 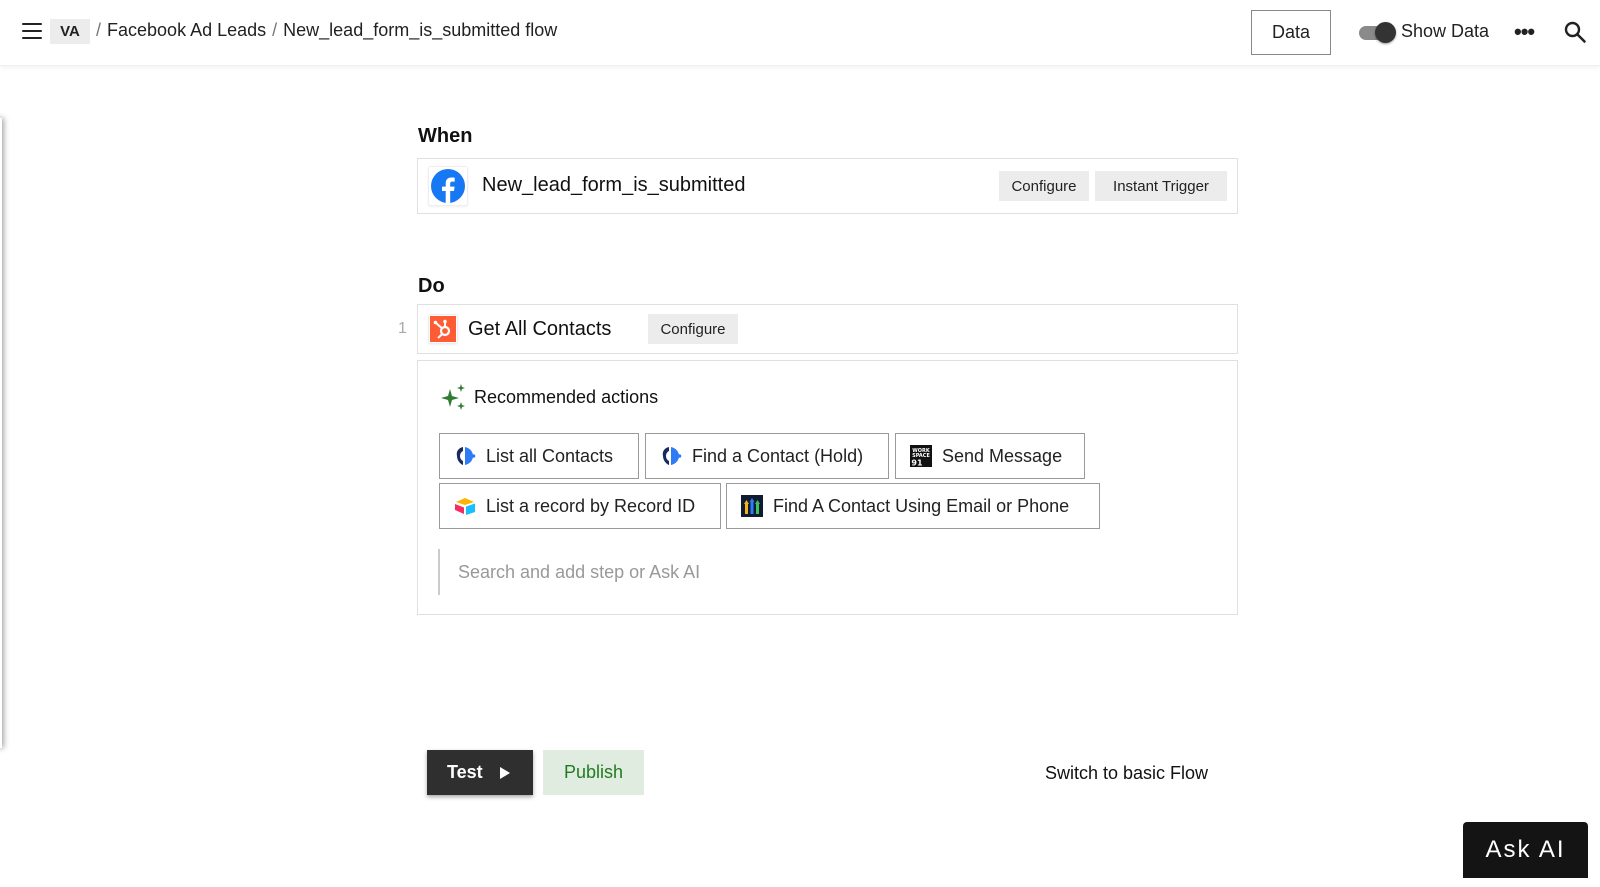 What do you see at coordinates (32, 31) in the screenshot?
I see `hamburger-icon` at bounding box center [32, 31].